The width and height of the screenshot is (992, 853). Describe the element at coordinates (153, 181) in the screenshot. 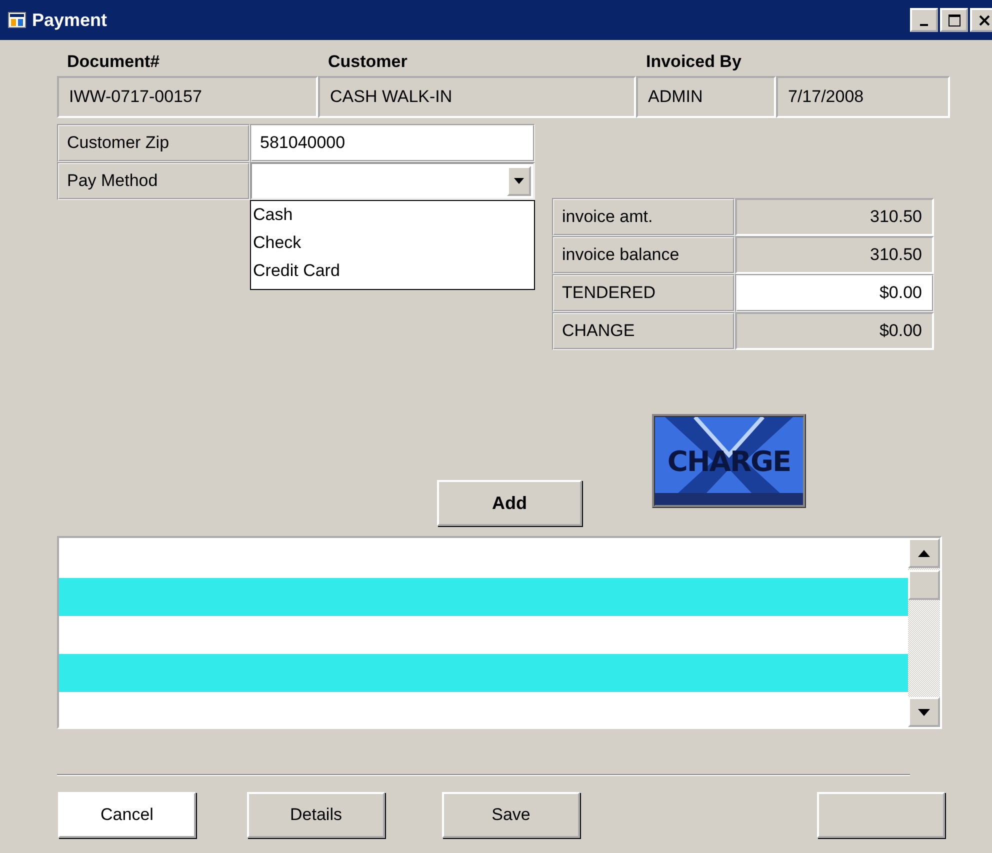

I see `field-label: Pay Method` at that location.